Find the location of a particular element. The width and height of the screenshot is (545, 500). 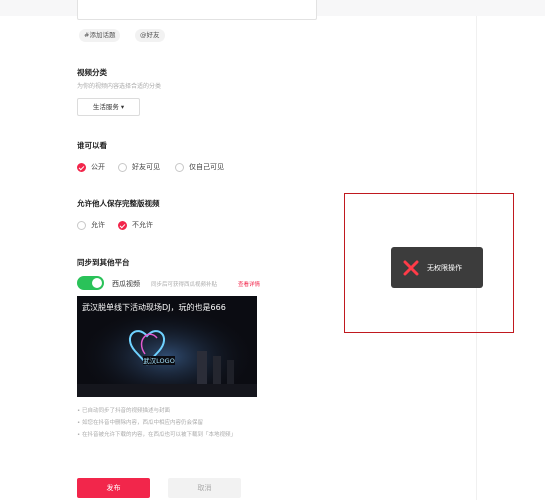

radio-private: 仅自己可见 is located at coordinates (199, 167).